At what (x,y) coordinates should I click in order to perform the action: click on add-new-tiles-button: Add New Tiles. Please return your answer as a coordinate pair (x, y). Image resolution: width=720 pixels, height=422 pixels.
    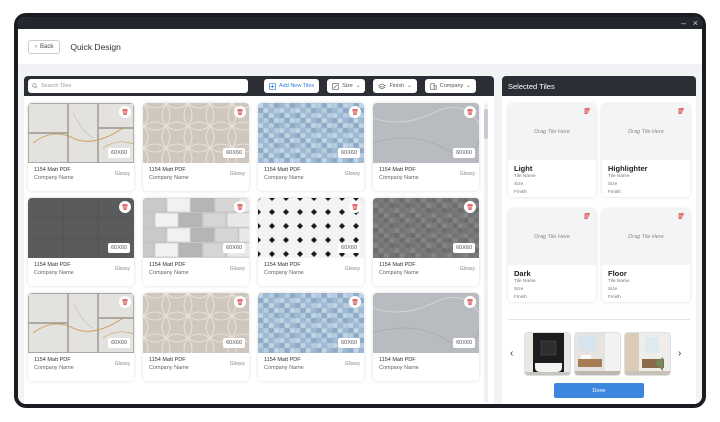
    Looking at the image, I should click on (292, 86).